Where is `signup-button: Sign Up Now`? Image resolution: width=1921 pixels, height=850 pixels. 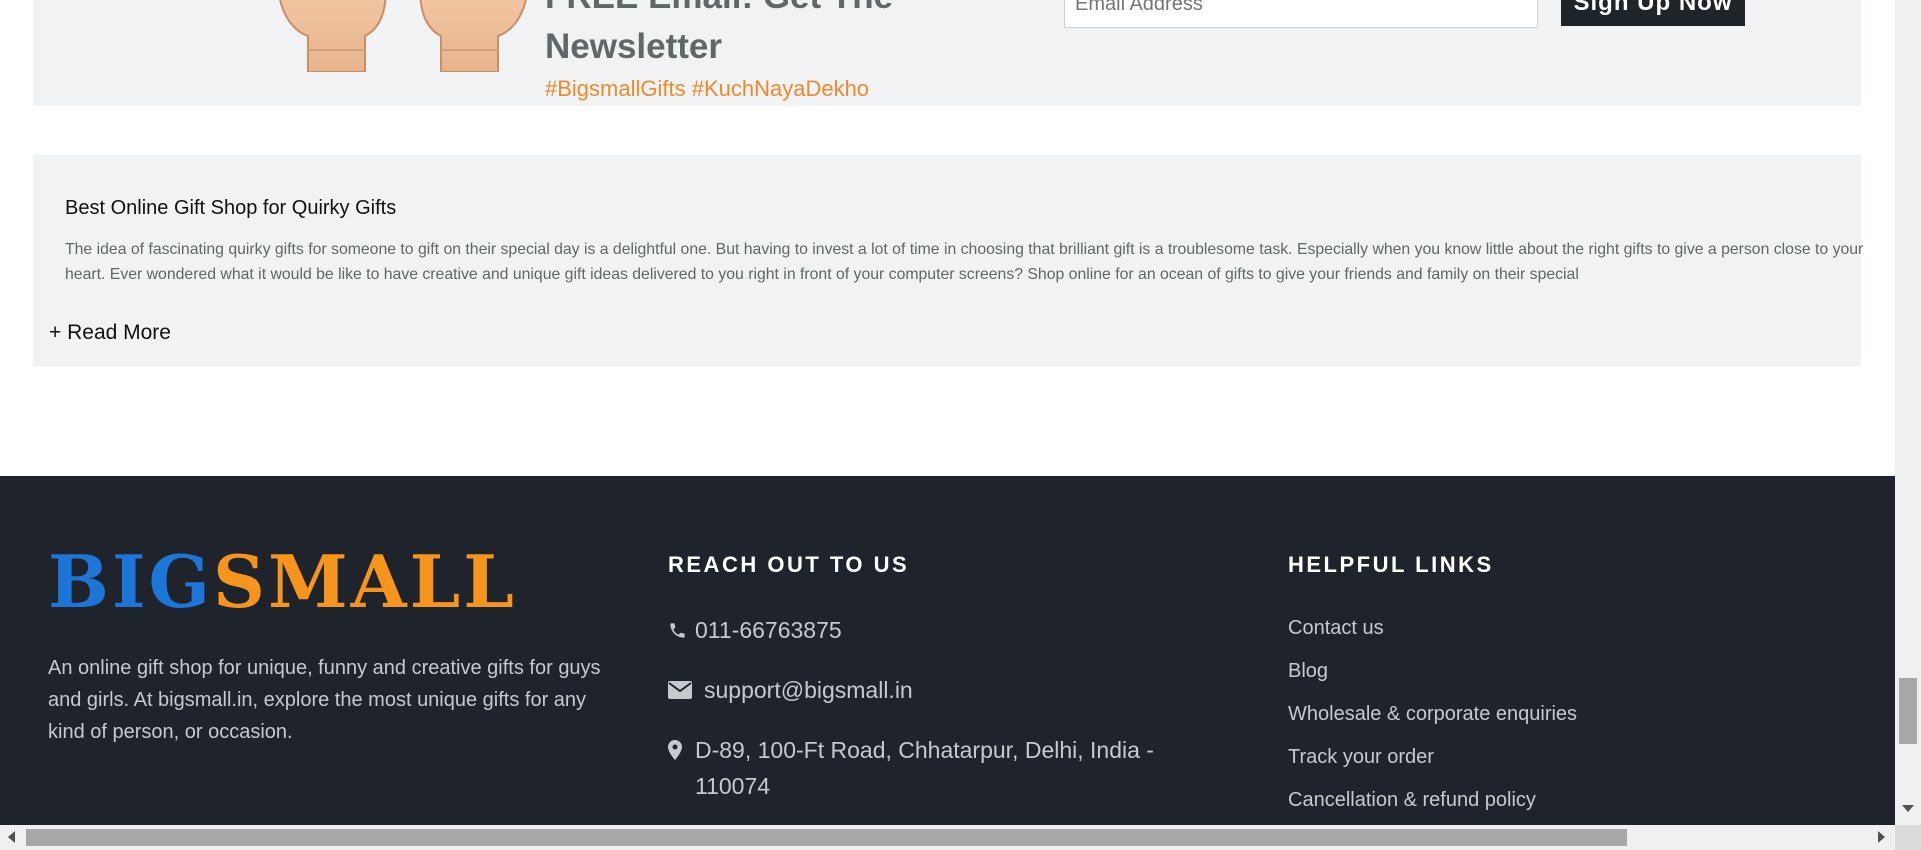
signup-button: Sign Up Now is located at coordinates (1653, 13).